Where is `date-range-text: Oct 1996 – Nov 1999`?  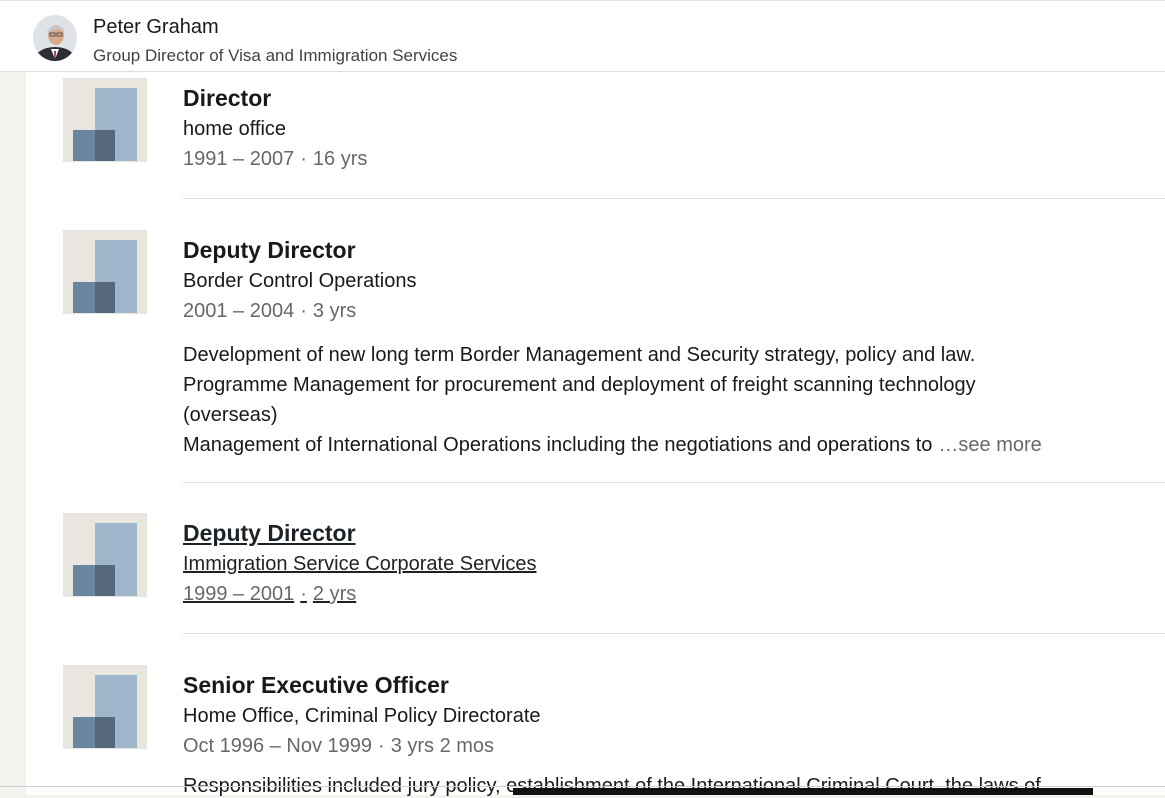 date-range-text: Oct 1996 – Nov 1999 is located at coordinates (278, 746).